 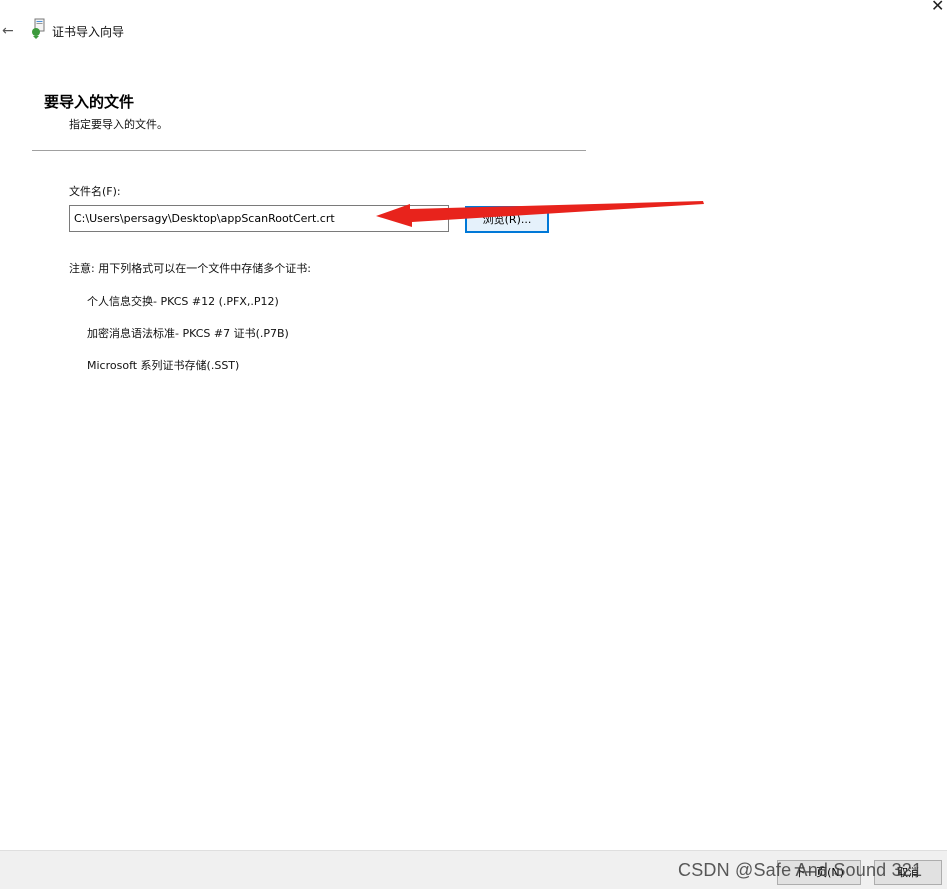 I want to click on file-name-label: 文件名(F):, so click(x=95, y=191).